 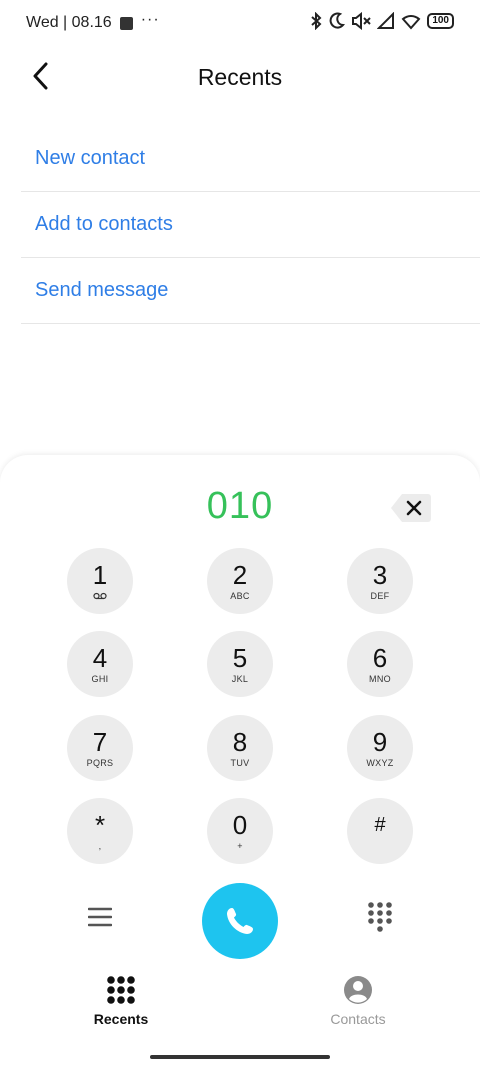 I want to click on dialpad-icon, so click(x=380, y=917).